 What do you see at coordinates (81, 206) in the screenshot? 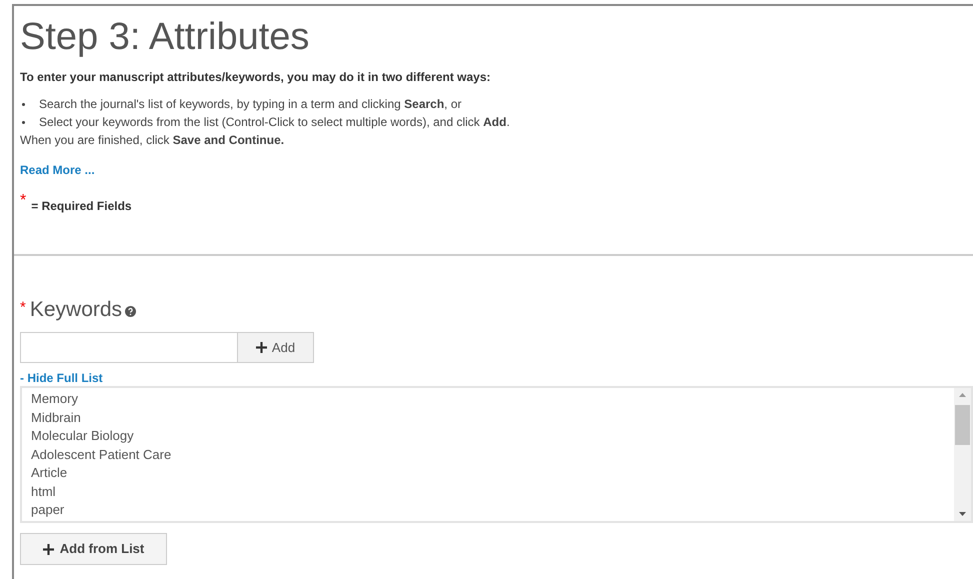
I see `required-note: = Required Fields` at bounding box center [81, 206].